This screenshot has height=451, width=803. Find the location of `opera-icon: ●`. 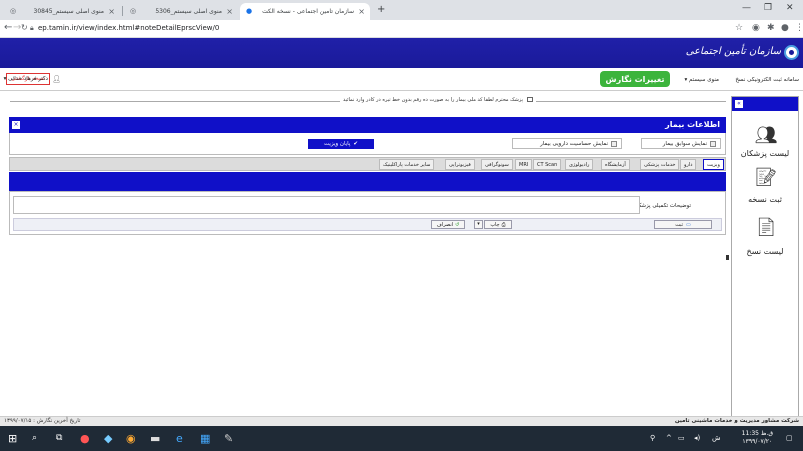

opera-icon: ● is located at coordinates (85, 438).